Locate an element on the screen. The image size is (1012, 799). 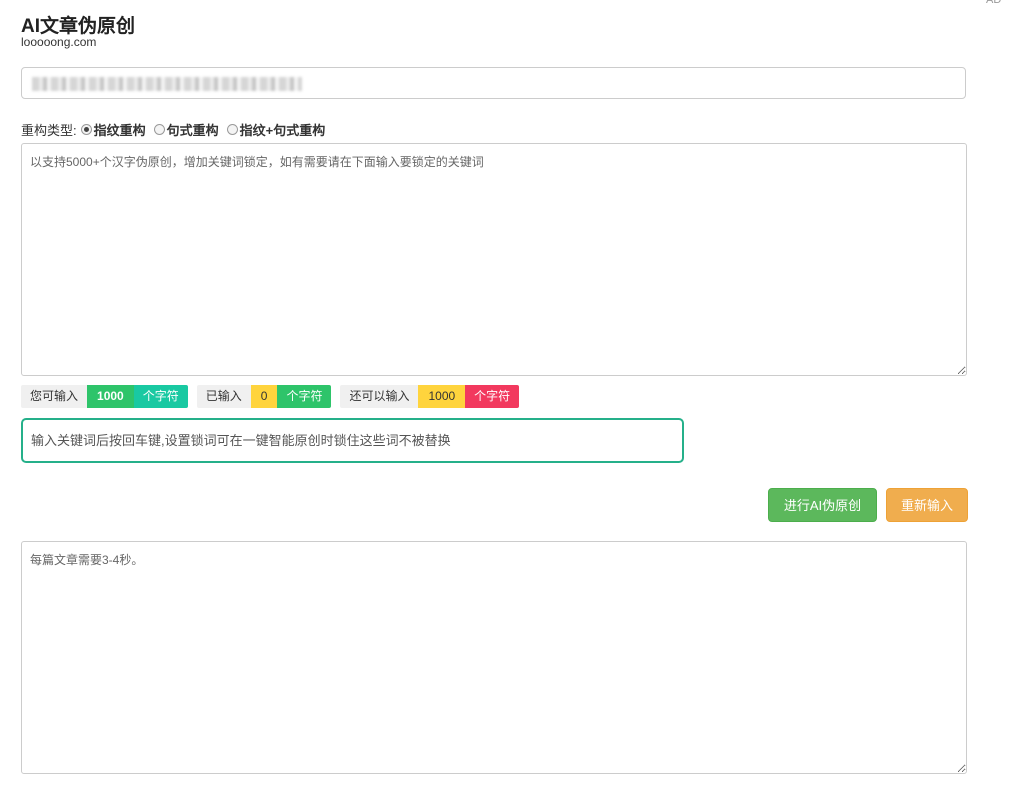
counter-label: 还可以输入 is located at coordinates (379, 396).